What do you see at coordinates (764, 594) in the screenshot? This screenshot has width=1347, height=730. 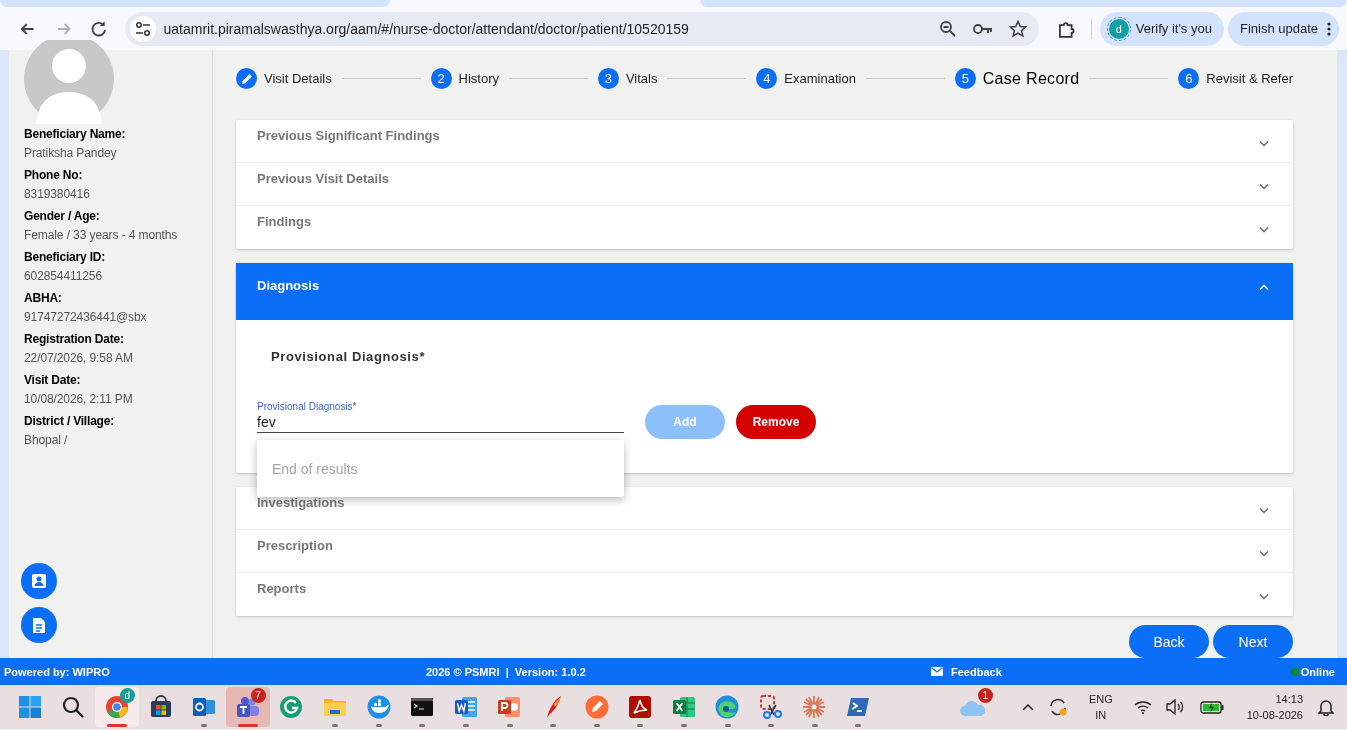 I see `panel-header: Reports` at bounding box center [764, 594].